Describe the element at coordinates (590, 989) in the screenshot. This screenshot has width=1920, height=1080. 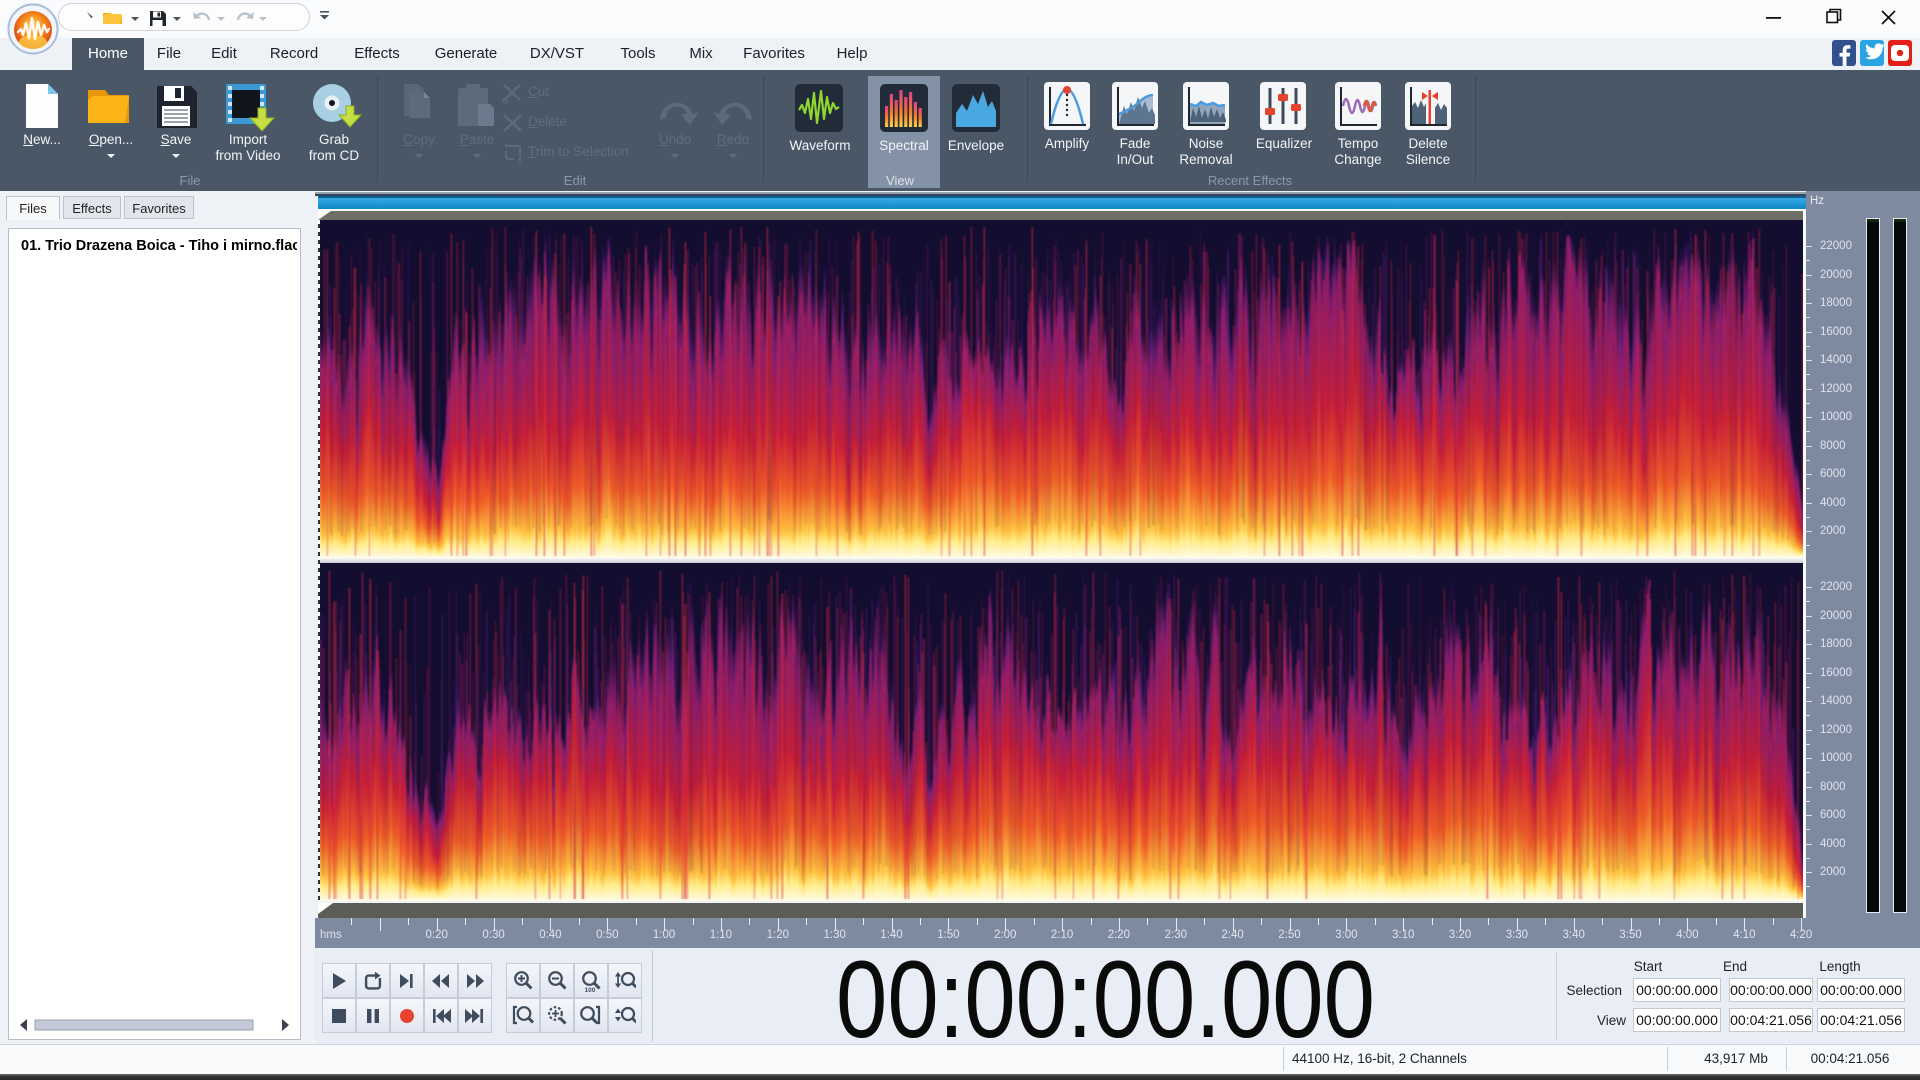
I see `svg-text: 100` at that location.